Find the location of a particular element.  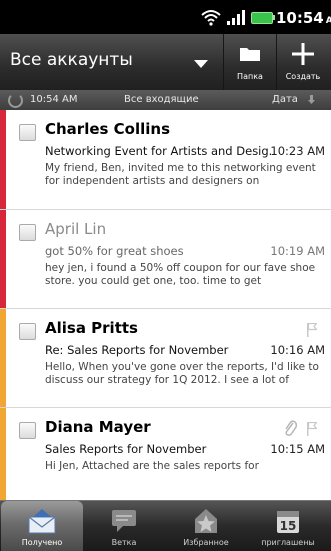

email-time: 10:23 AM is located at coordinates (297, 151).